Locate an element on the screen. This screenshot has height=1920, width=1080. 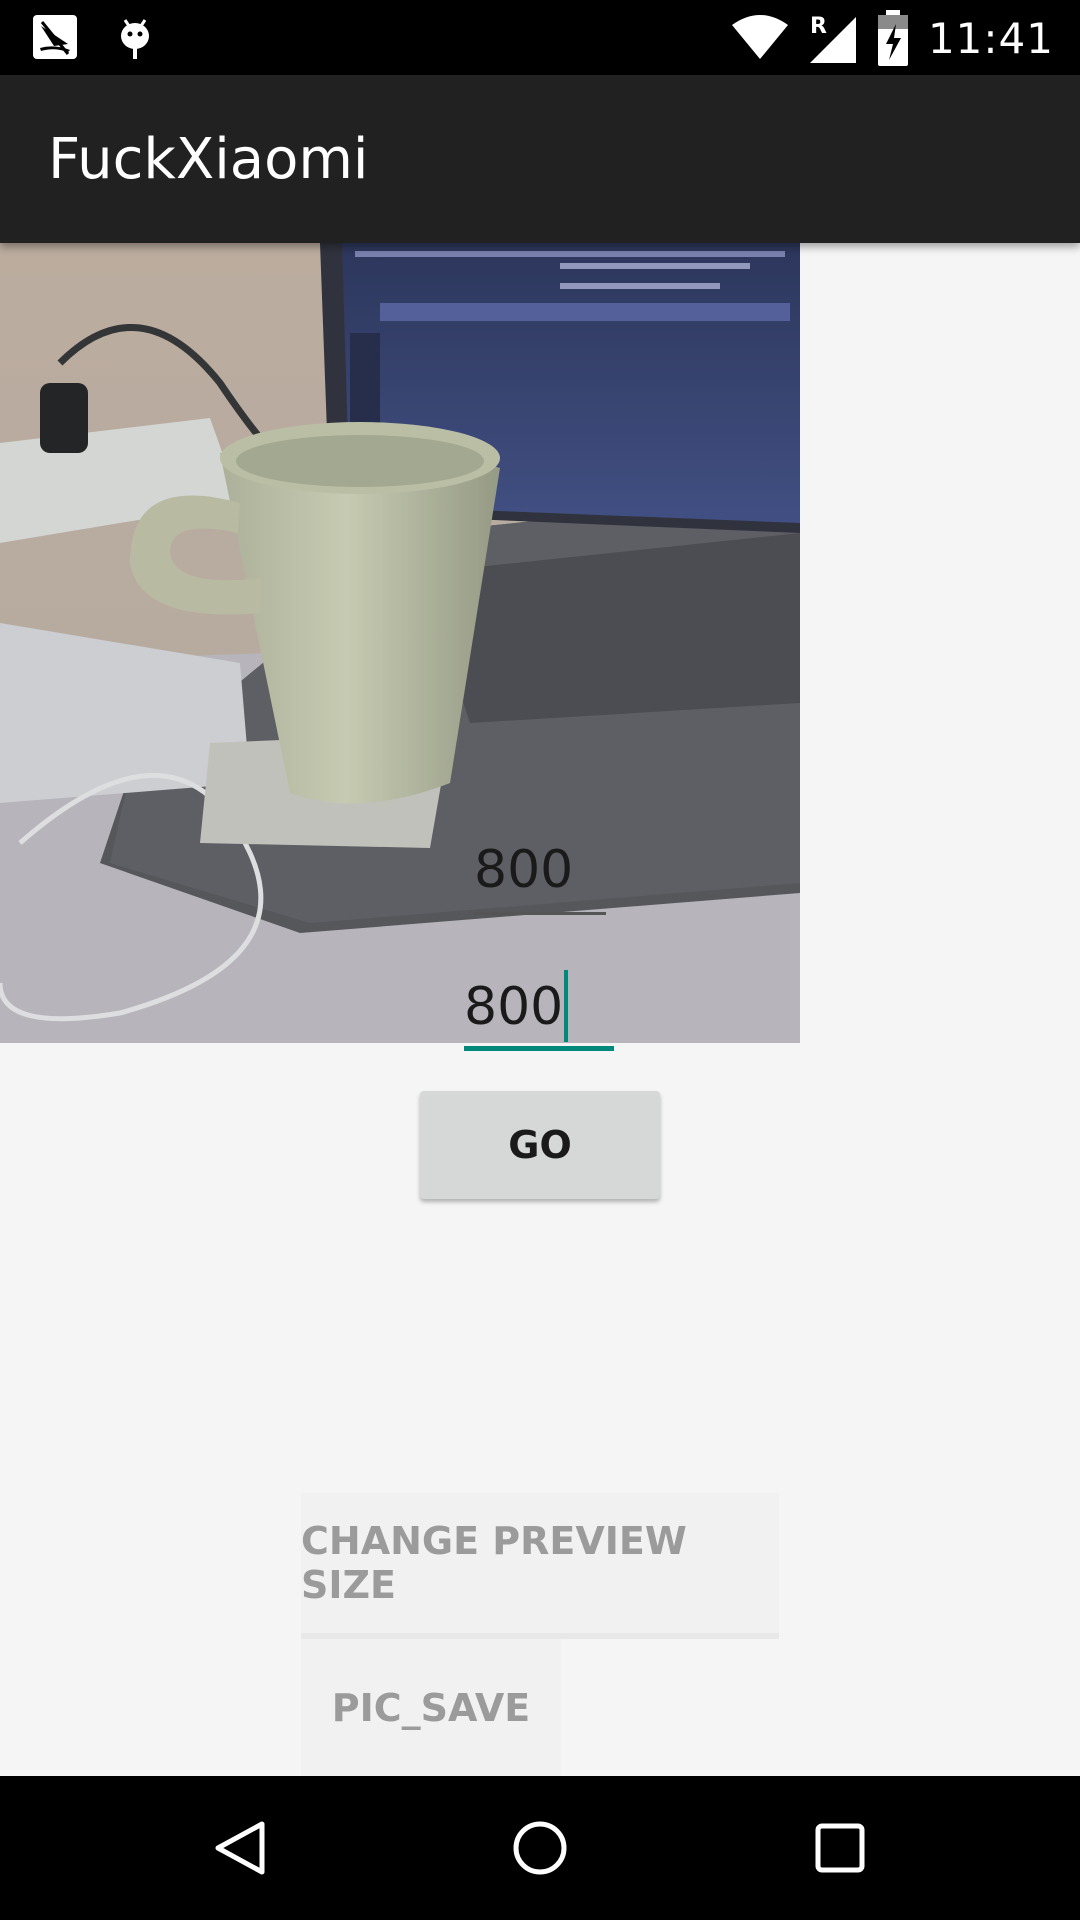
change-preview-size-button: CHANGE PREVIEW SIZE is located at coordinates (540, 1566).